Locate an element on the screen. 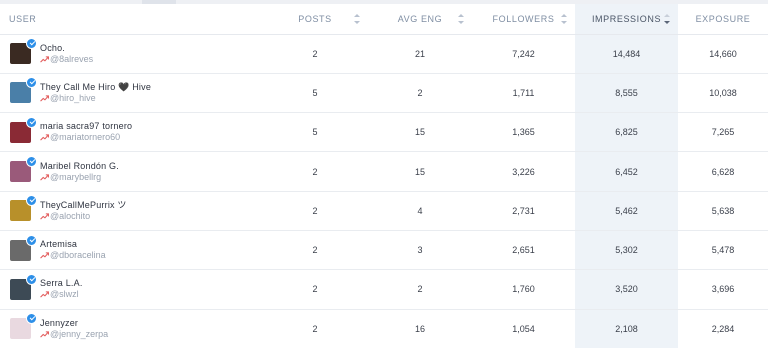 Image resolution: width=768 pixels, height=348 pixels. column-header-avg-eng-label: AVG ENG is located at coordinates (420, 18).